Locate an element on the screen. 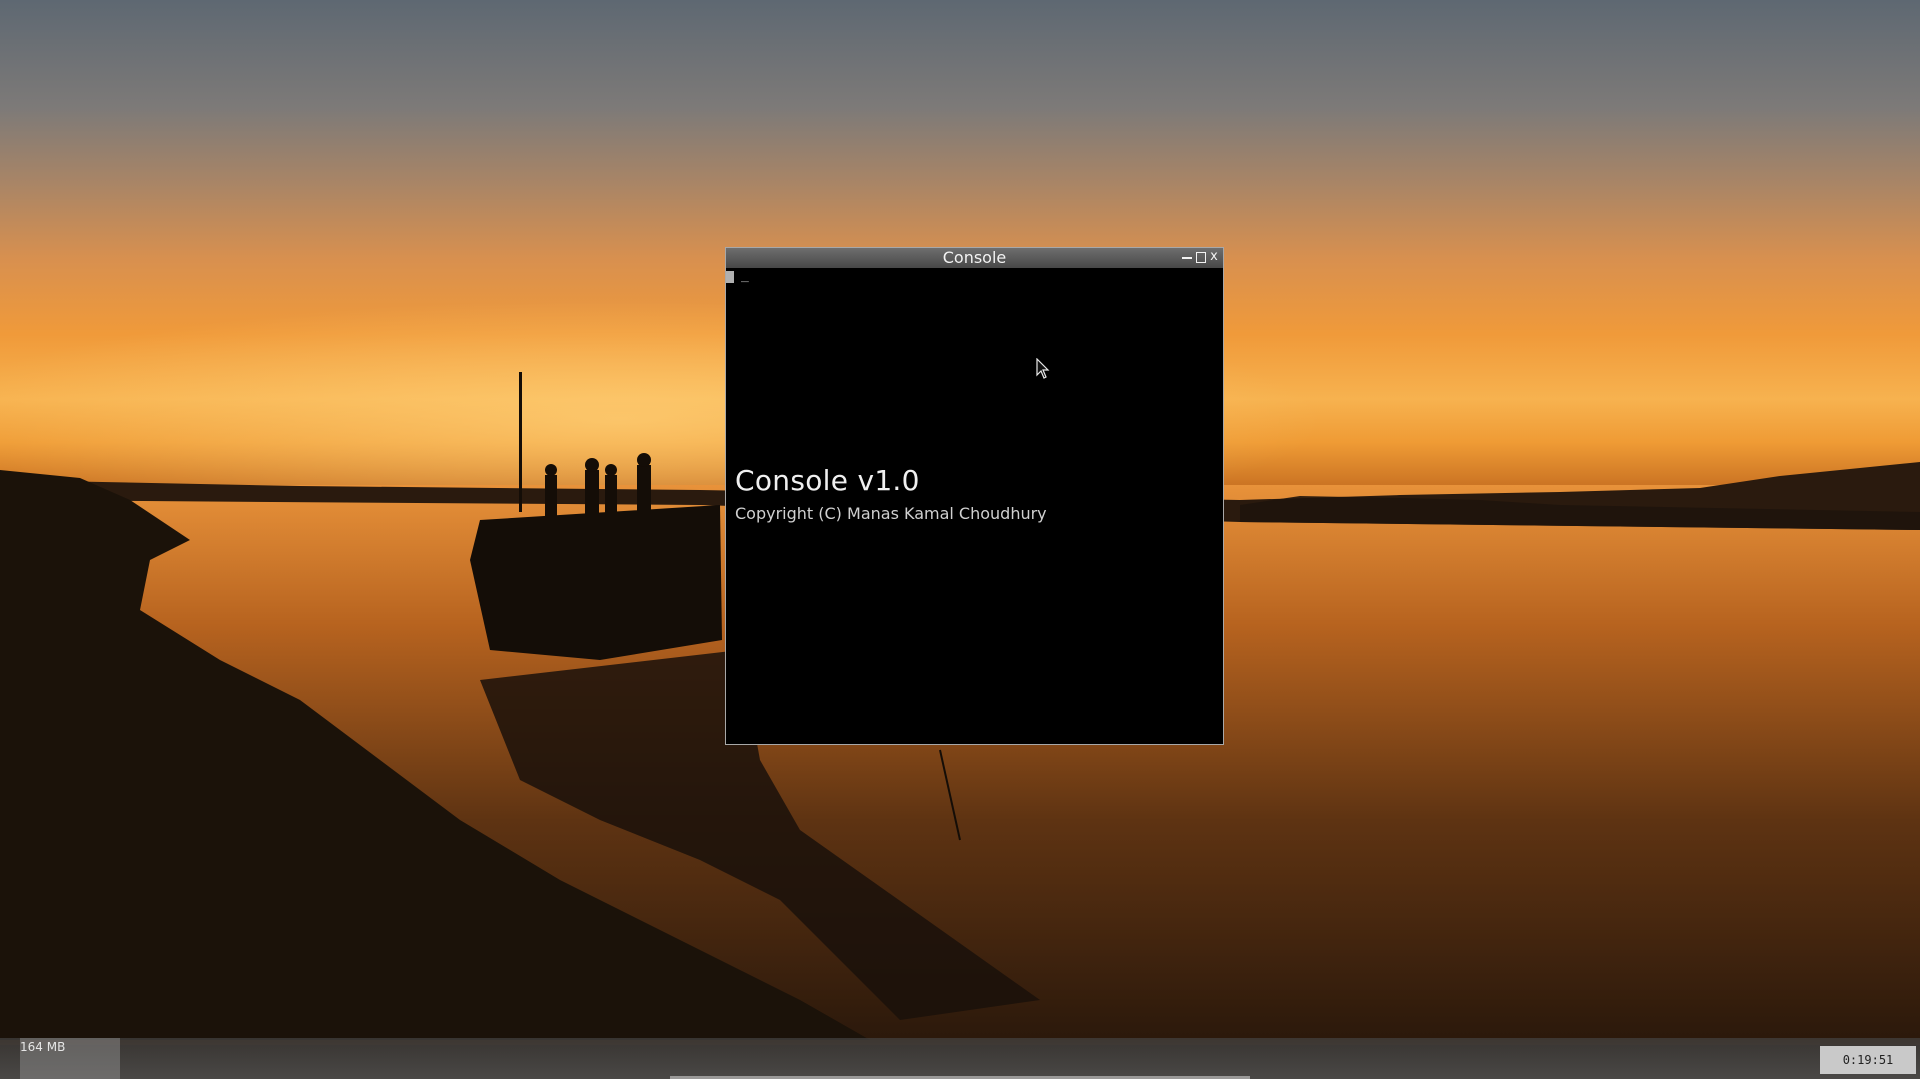  text-cursor: _ is located at coordinates (745, 275).